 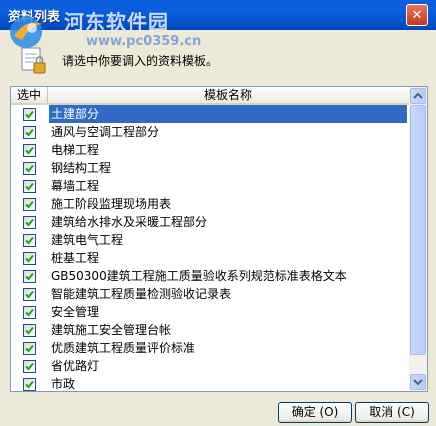 I want to click on scroll-down-button, so click(x=418, y=382).